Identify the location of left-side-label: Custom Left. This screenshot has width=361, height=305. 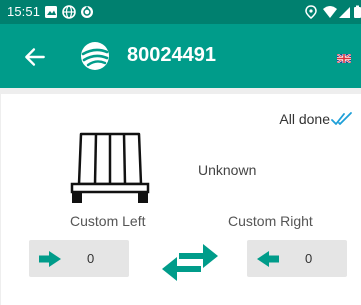
(108, 221).